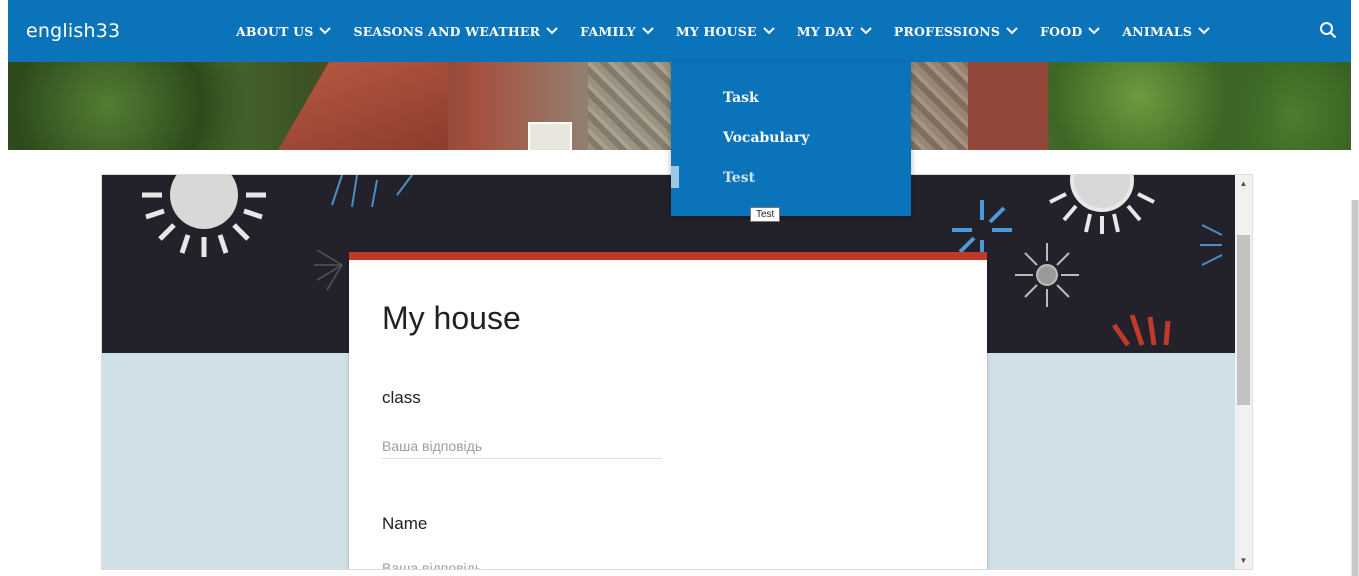 This screenshot has height=576, width=1359. I want to click on nav-item-professions: PROFESSIONS, so click(956, 31).